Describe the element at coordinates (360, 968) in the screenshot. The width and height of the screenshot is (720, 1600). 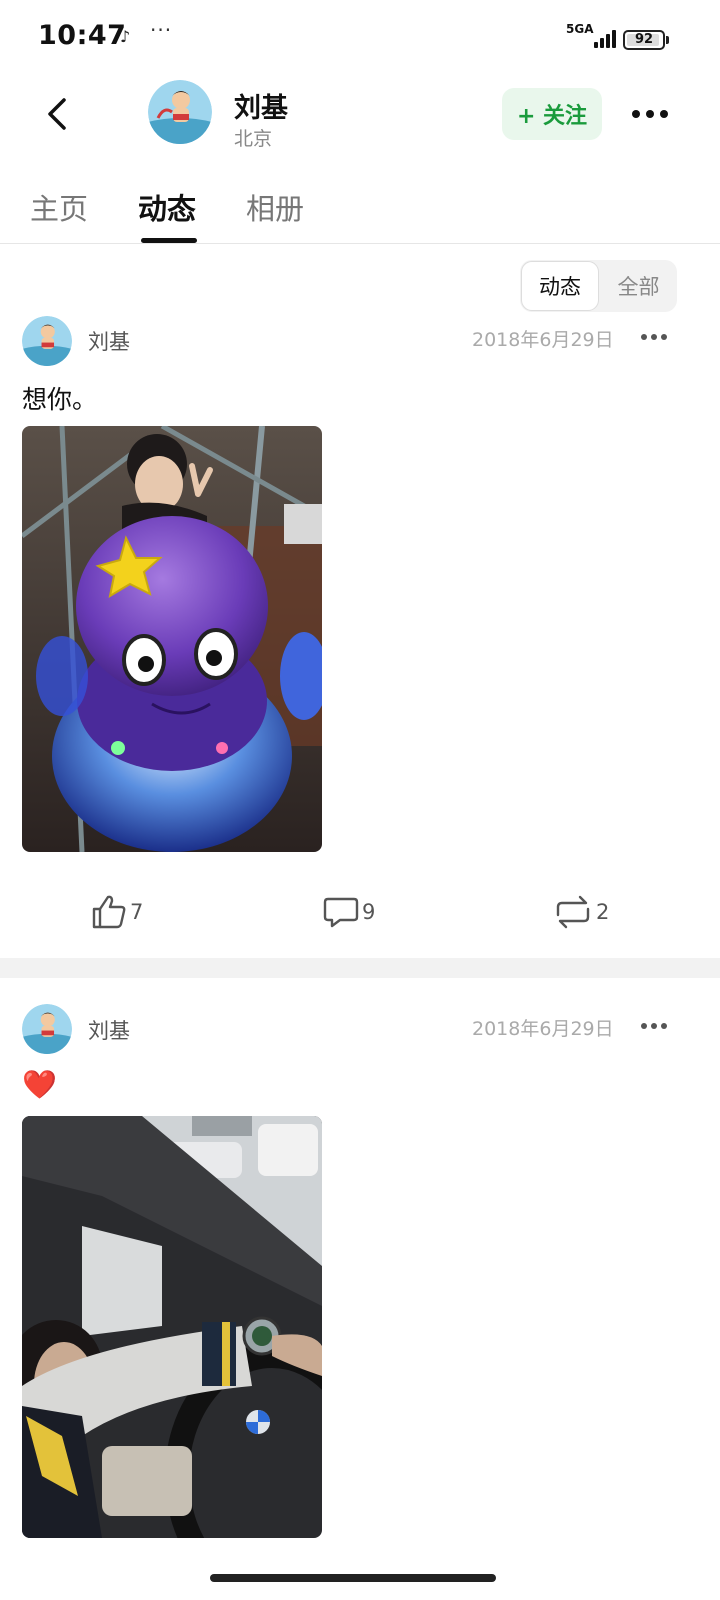
I see `post-divider` at that location.